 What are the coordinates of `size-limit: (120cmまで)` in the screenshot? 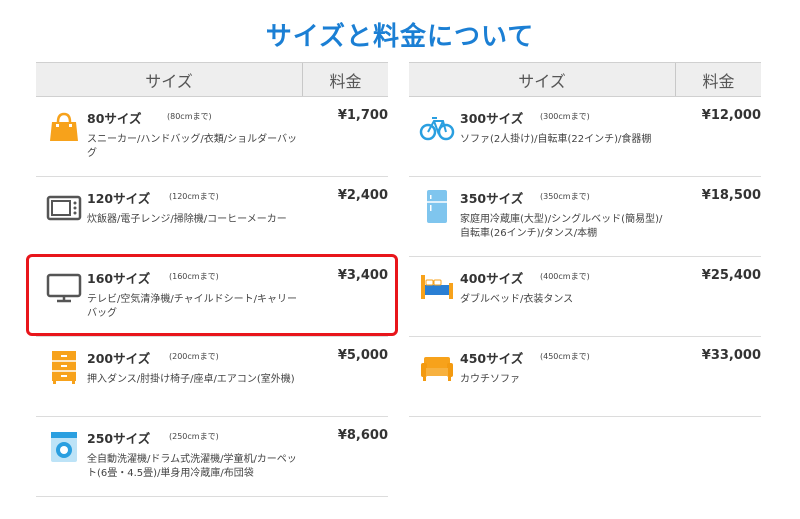 It's located at (194, 196).